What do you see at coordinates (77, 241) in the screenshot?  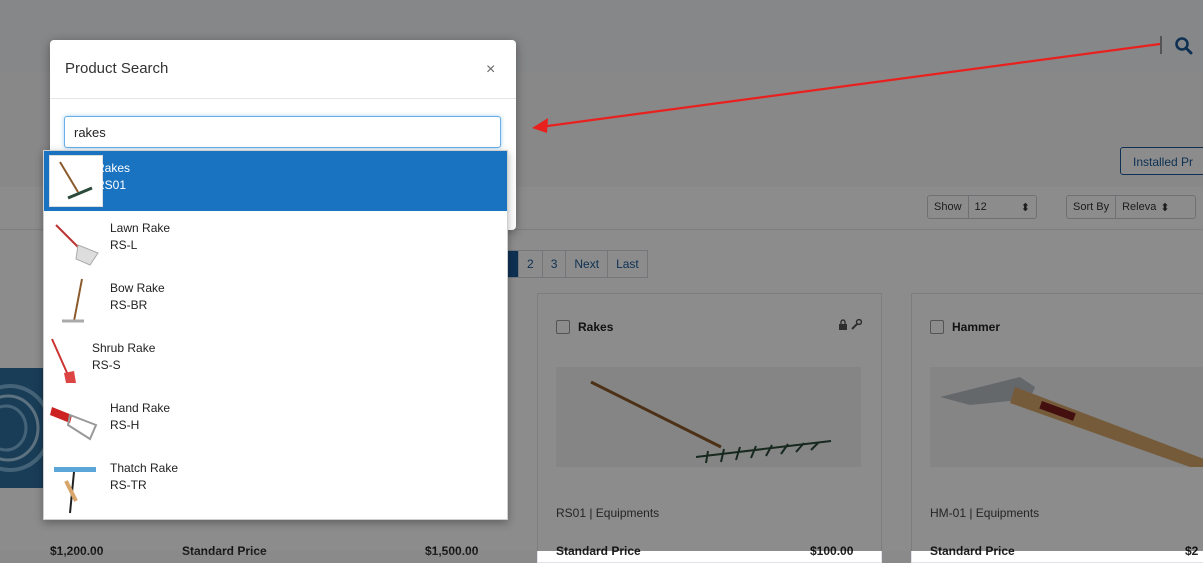 I see `lawn-rake-thumbnail` at bounding box center [77, 241].